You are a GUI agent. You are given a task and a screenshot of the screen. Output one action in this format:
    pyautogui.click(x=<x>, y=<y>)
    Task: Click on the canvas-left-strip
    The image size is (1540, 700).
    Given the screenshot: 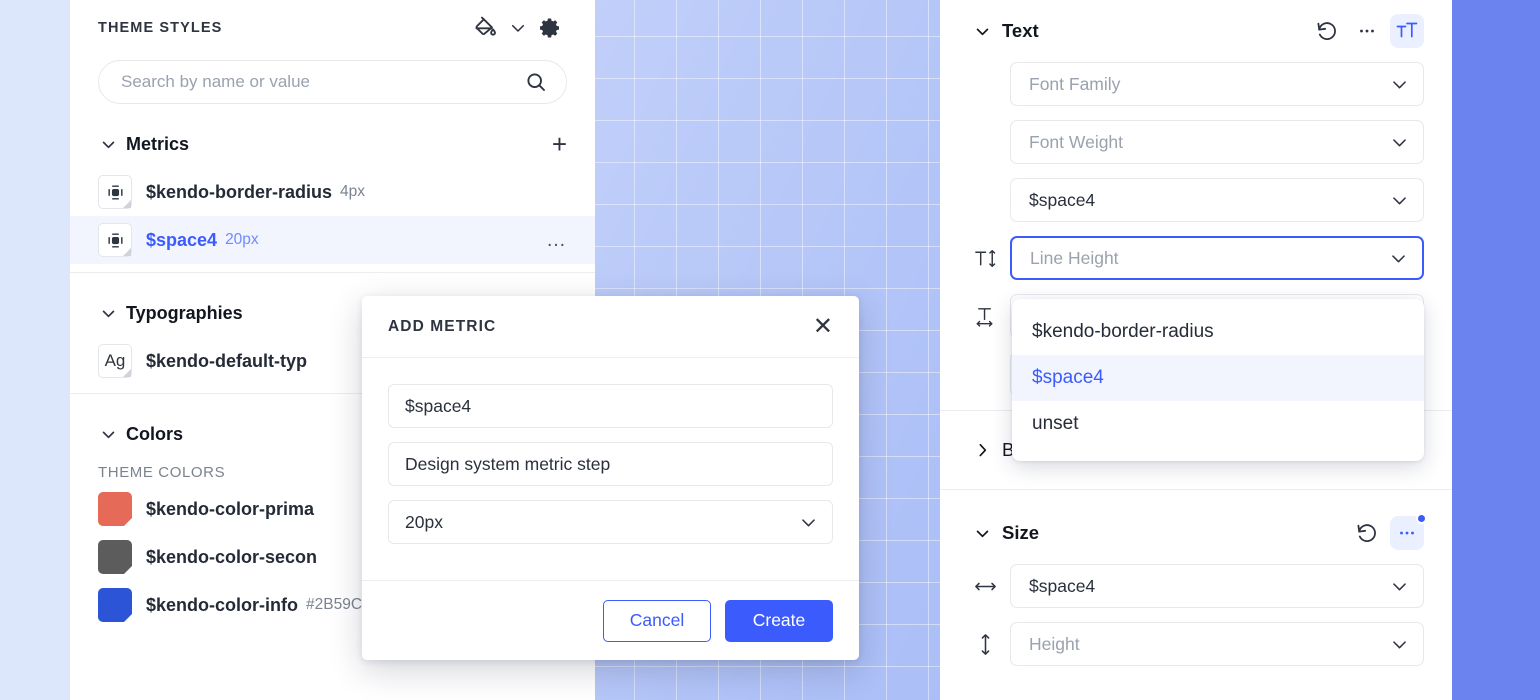 What is the action you would take?
    pyautogui.click(x=35, y=350)
    